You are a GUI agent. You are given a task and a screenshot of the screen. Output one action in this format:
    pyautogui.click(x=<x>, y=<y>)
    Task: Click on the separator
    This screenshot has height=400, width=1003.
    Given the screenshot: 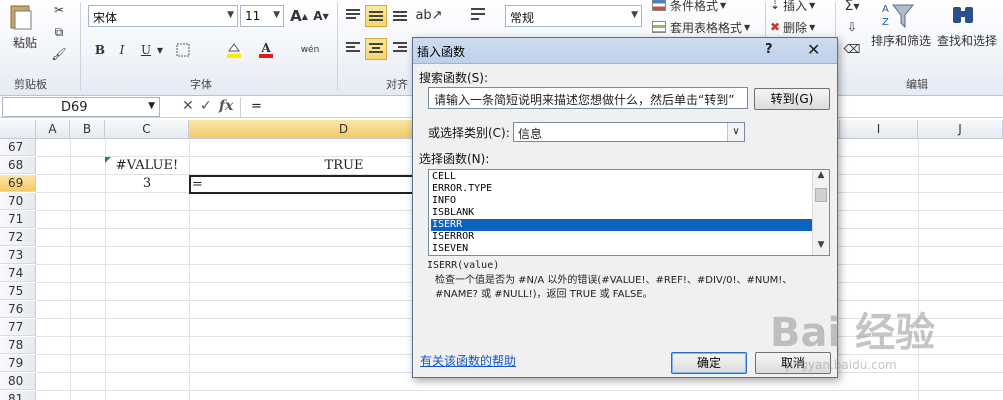 What is the action you would take?
    pyautogui.click(x=337, y=46)
    